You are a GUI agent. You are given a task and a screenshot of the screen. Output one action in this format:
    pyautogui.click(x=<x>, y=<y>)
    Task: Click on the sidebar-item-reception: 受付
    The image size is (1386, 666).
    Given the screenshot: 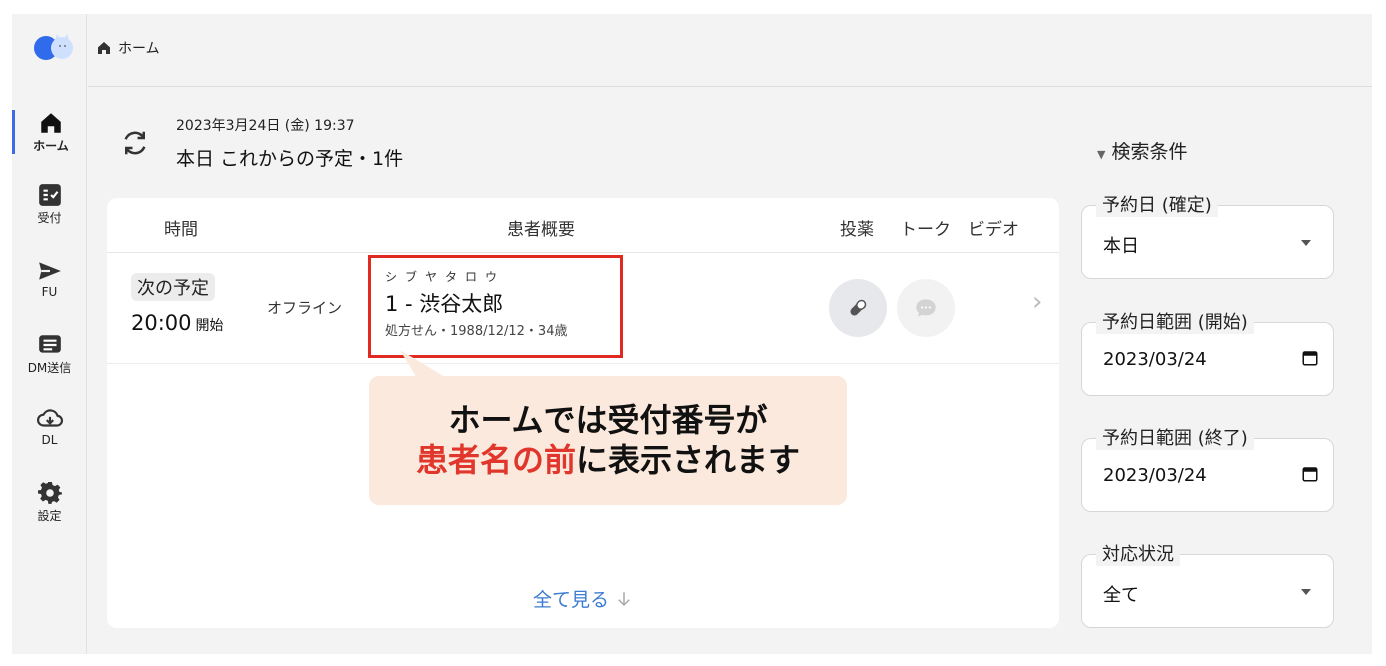 What is the action you would take?
    pyautogui.click(x=49, y=204)
    